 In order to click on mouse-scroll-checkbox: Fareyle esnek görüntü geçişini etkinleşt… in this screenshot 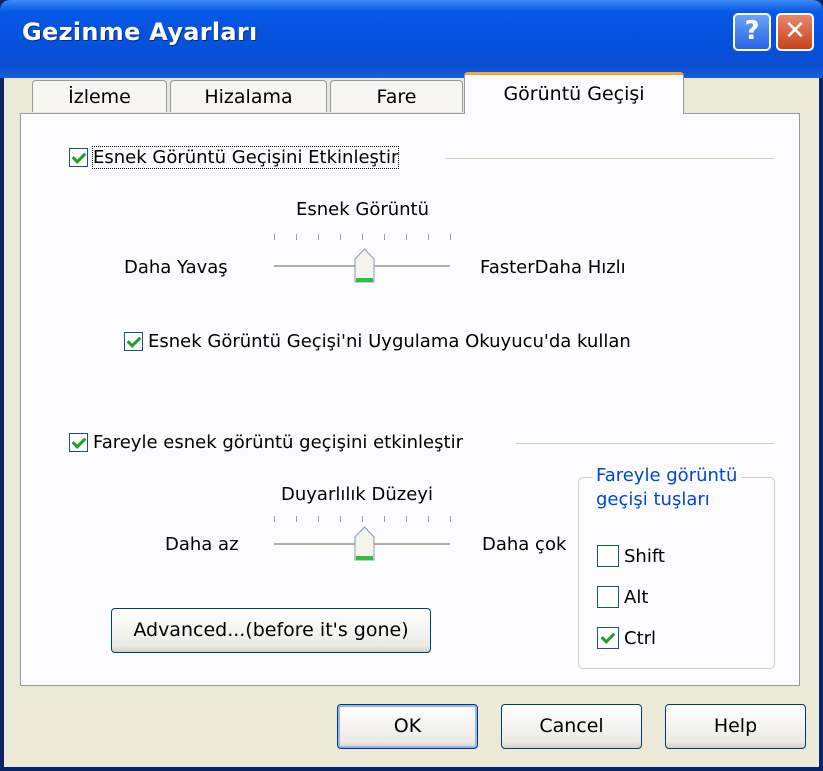, I will do `click(266, 442)`.